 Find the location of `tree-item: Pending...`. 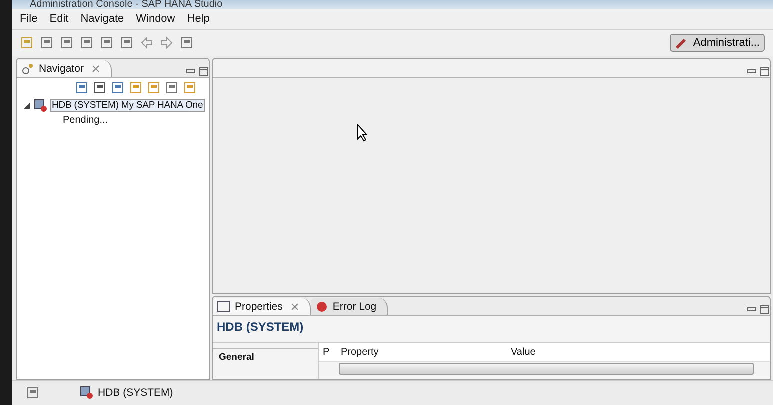

tree-item: Pending... is located at coordinates (85, 120).